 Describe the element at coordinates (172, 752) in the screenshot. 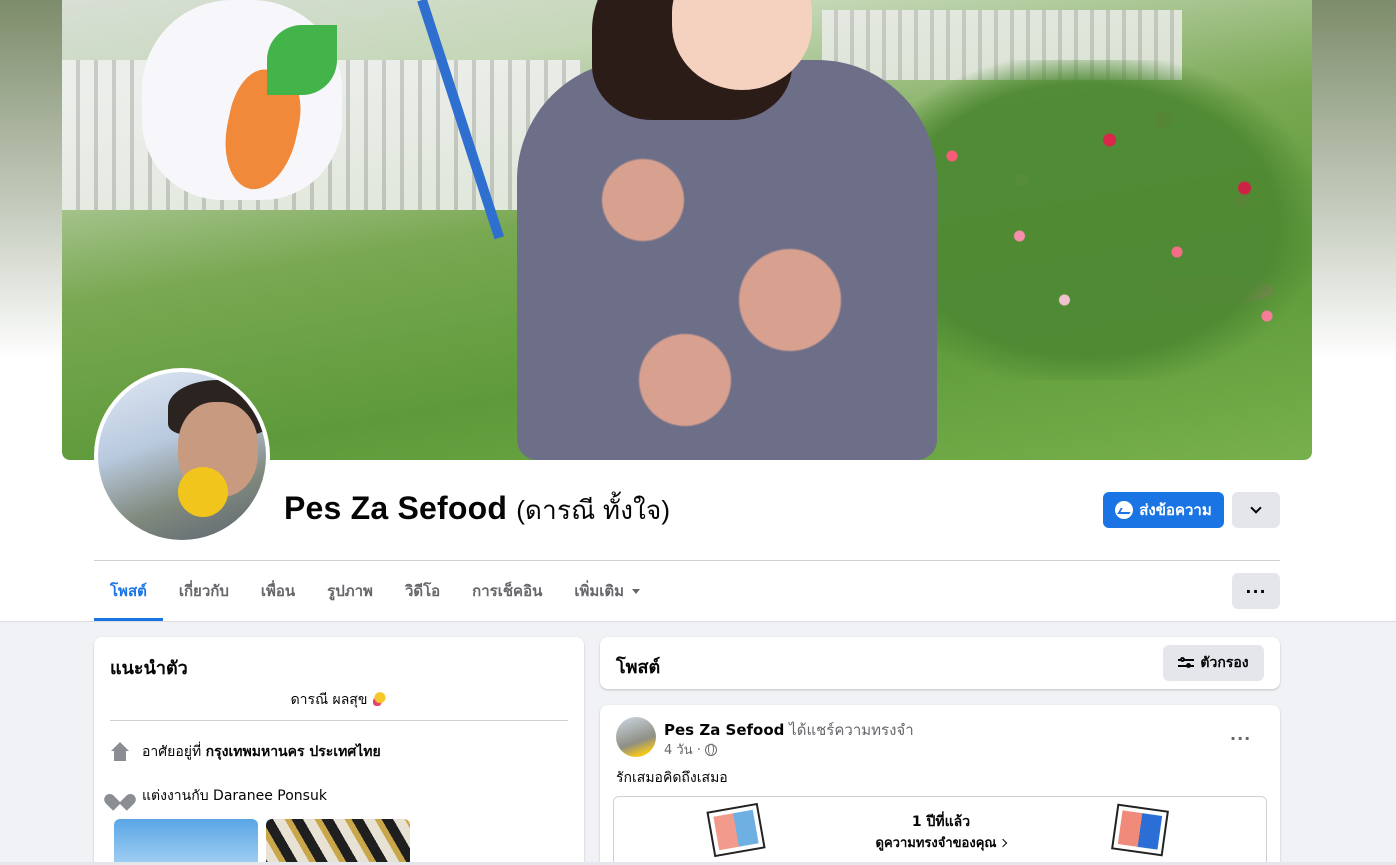

I see `lives-in-prefix: อาศัยอยู่ที่` at that location.